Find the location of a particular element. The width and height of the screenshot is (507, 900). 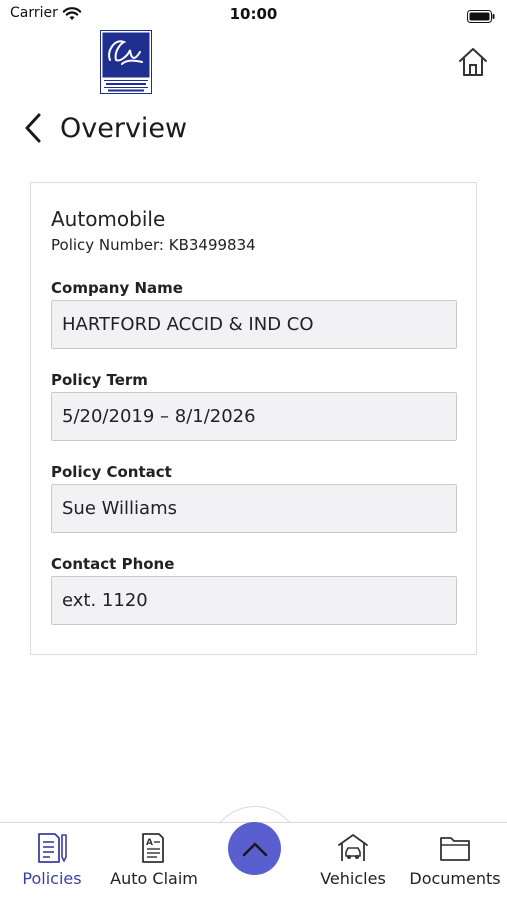

expand-menu-button is located at coordinates (254, 848).